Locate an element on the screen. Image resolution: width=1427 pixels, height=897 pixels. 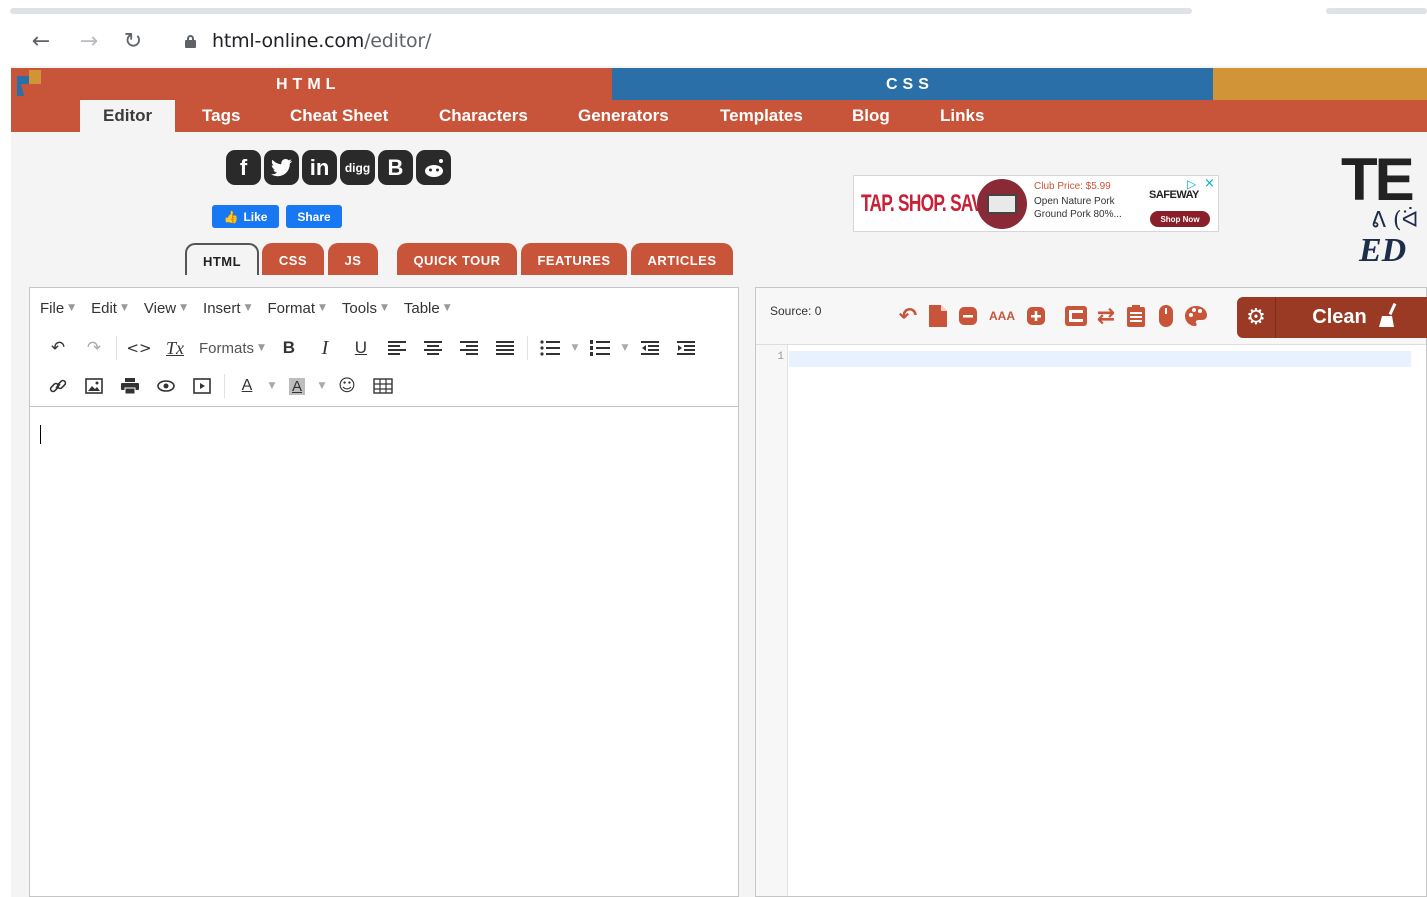
clipboard-icon is located at coordinates (1136, 316).